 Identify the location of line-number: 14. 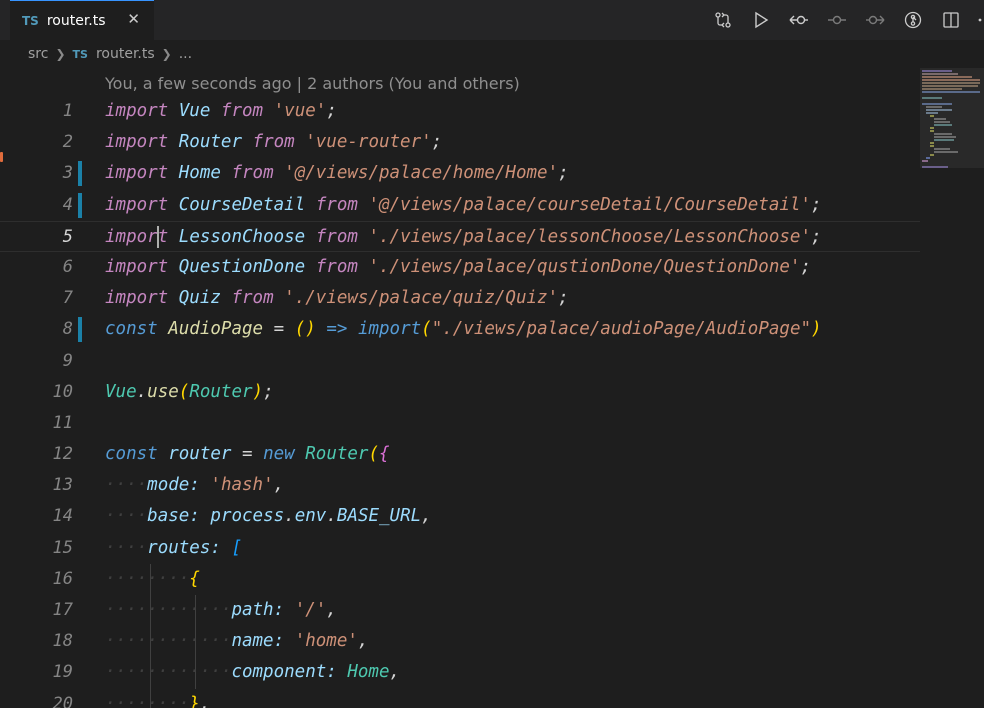
(62, 516).